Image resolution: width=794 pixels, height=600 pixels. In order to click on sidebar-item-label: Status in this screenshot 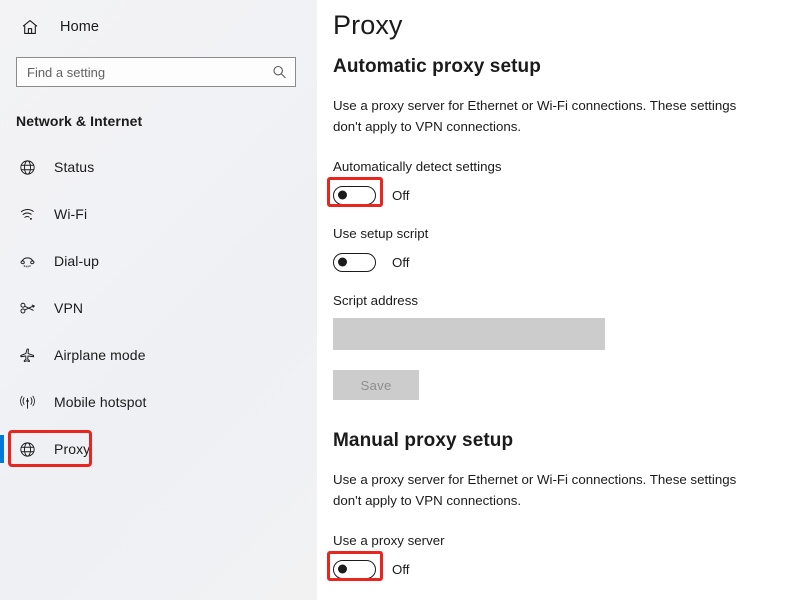, I will do `click(74, 167)`.